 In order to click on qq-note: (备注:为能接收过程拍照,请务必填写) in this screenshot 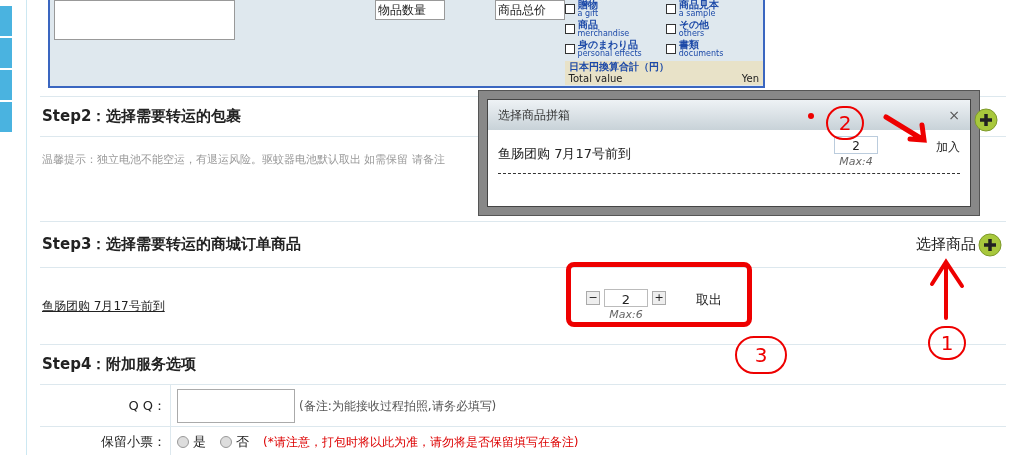, I will do `click(398, 406)`.